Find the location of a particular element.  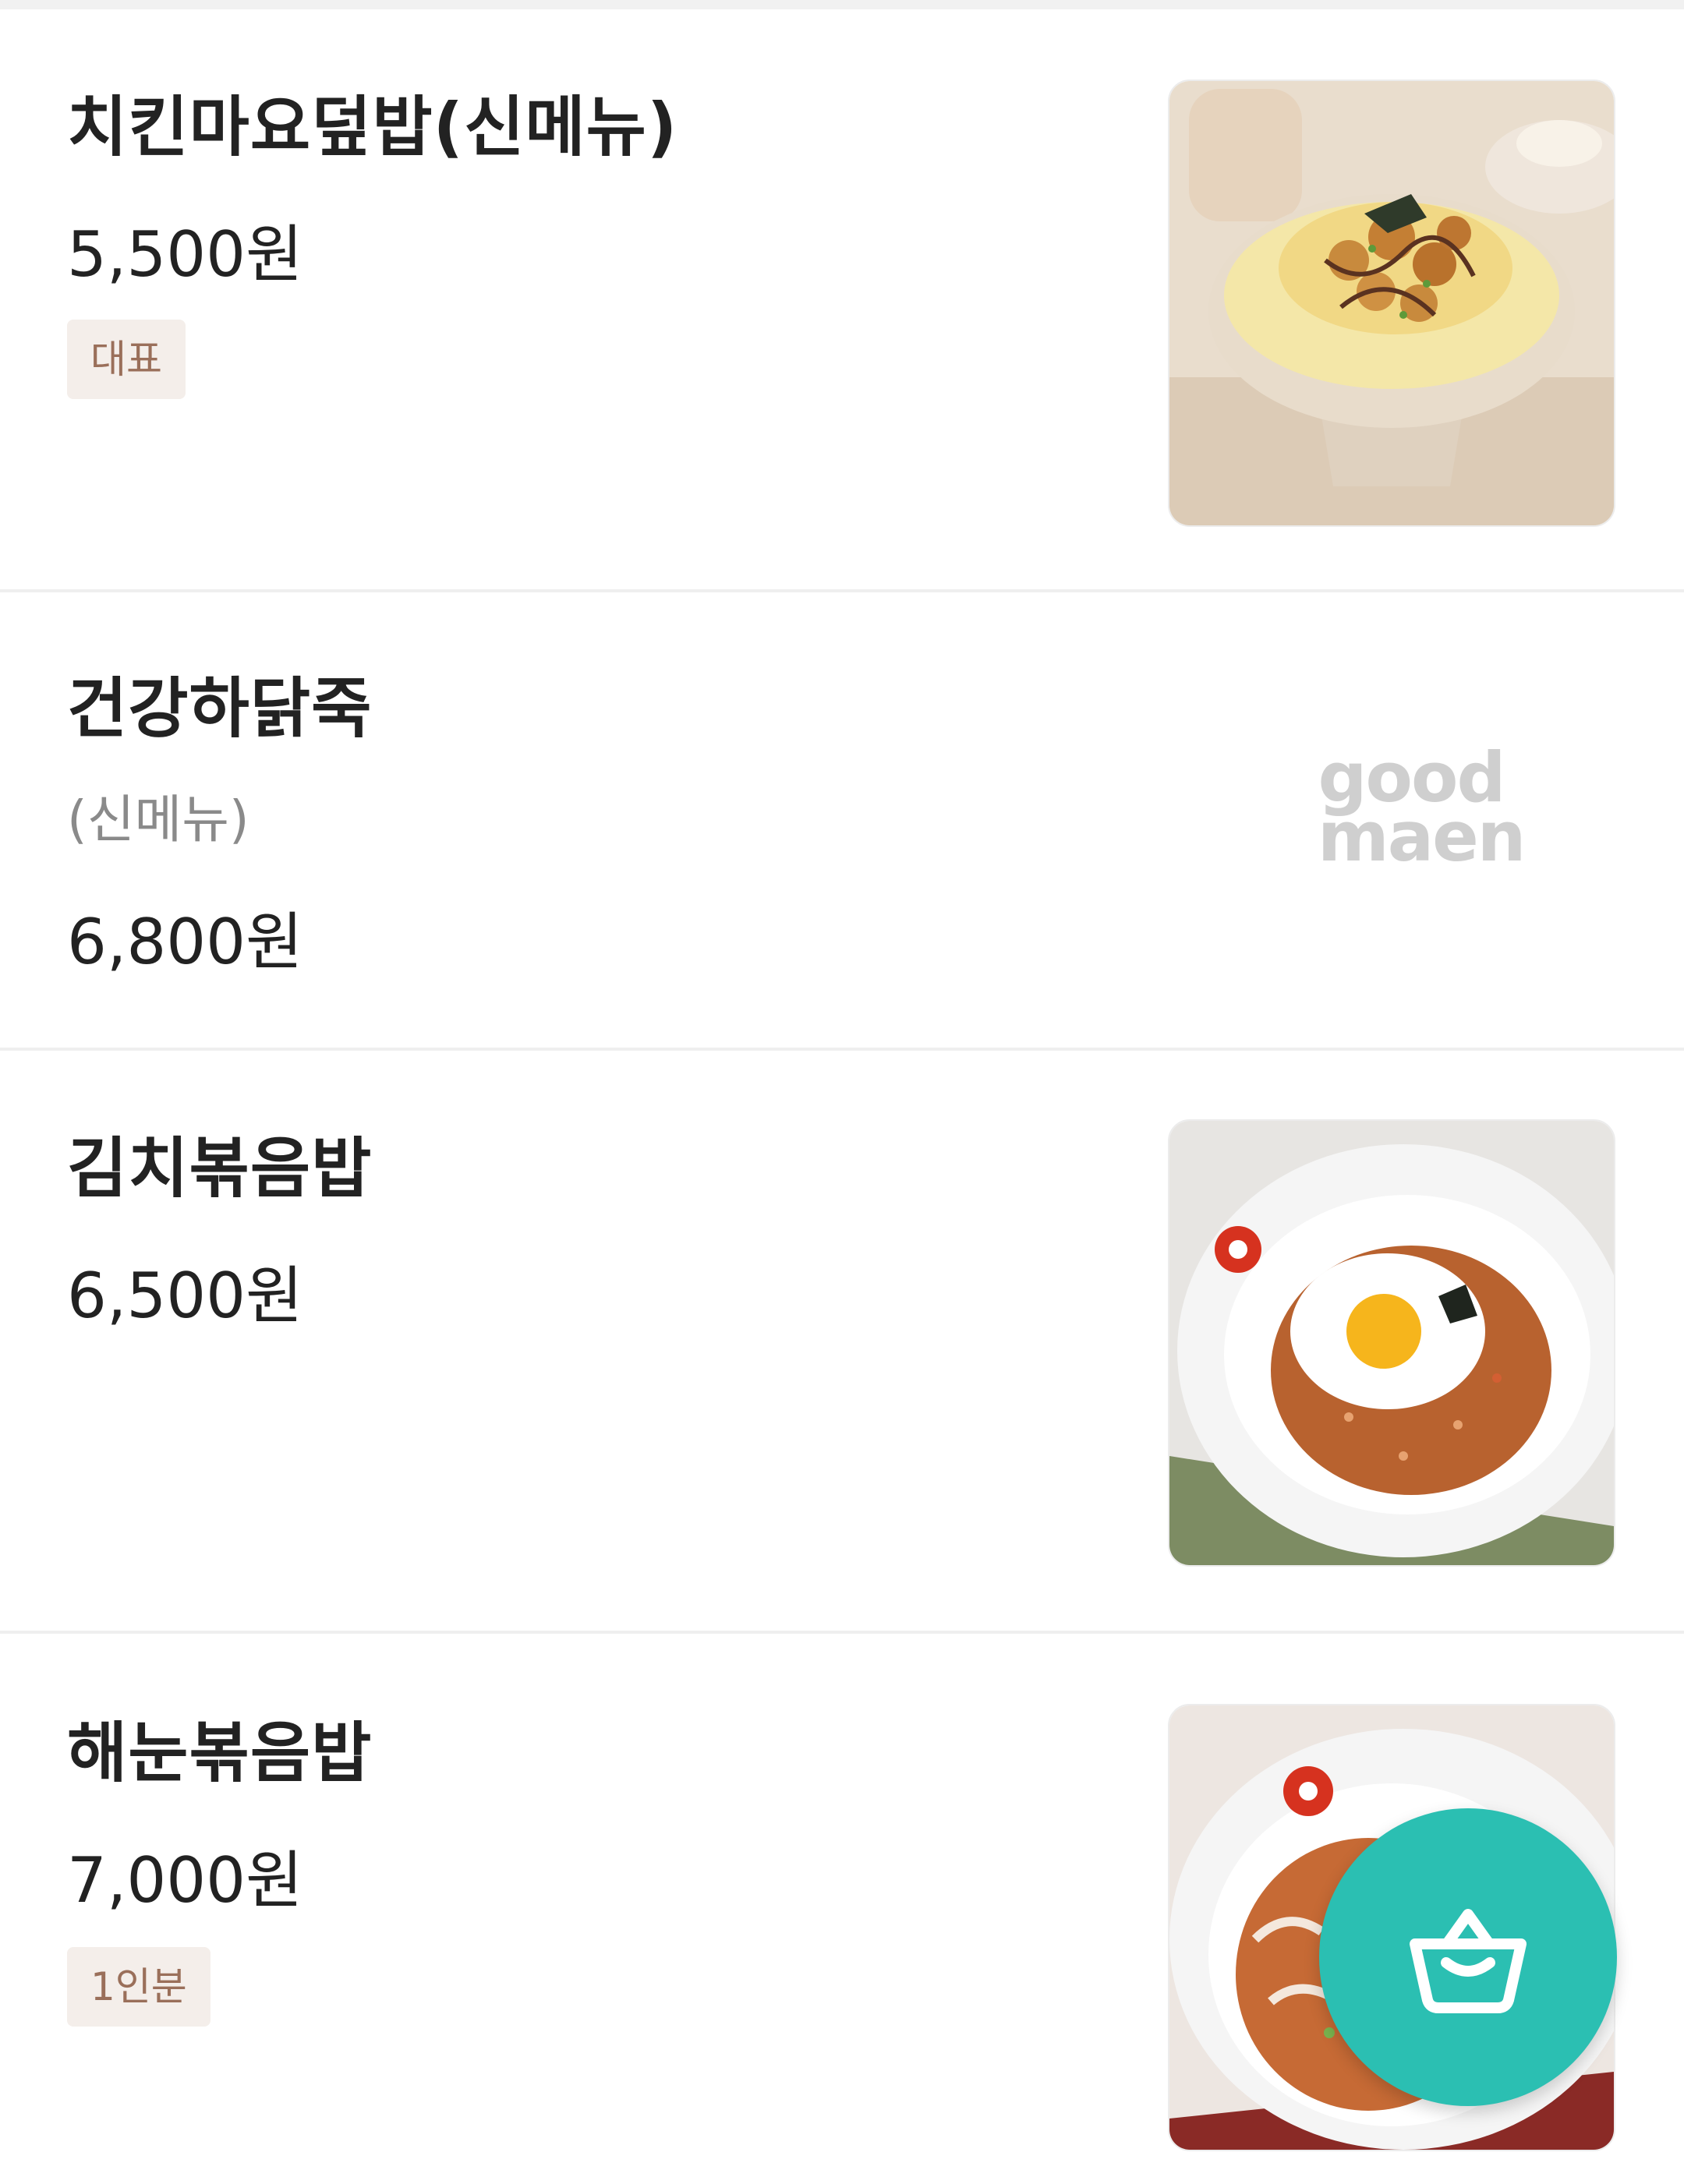

menu-item-name: 건강하닭죽 is located at coordinates (220, 708).